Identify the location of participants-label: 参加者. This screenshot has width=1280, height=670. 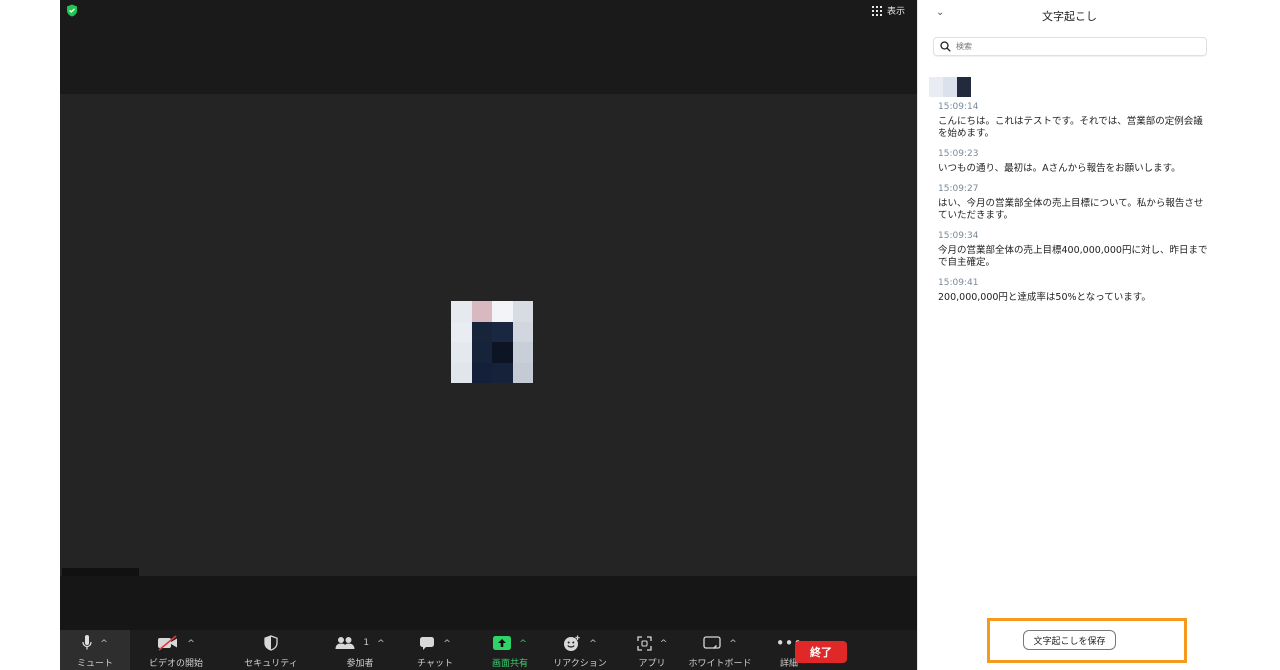
(360, 664).